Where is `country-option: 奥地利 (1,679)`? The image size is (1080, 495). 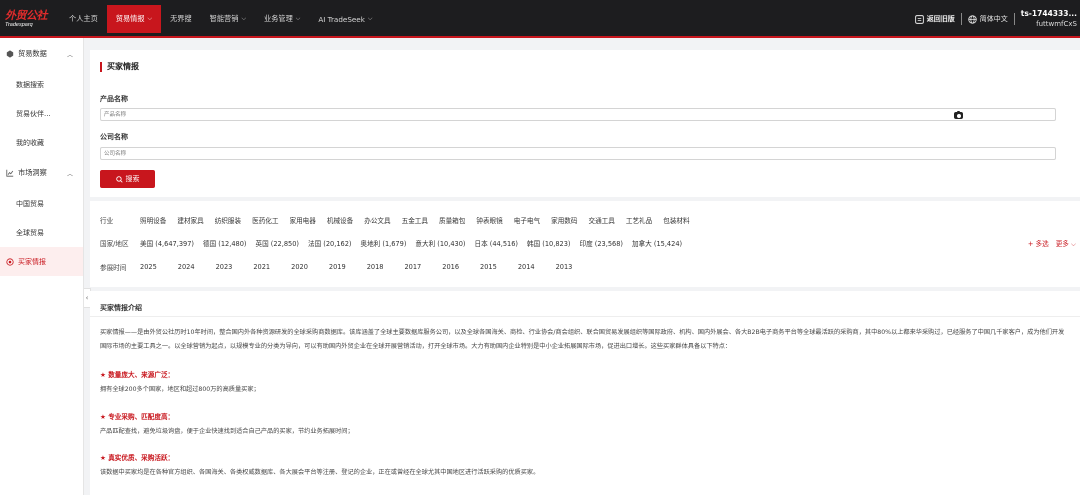
country-option: 奥地利 (1,679) is located at coordinates (384, 243).